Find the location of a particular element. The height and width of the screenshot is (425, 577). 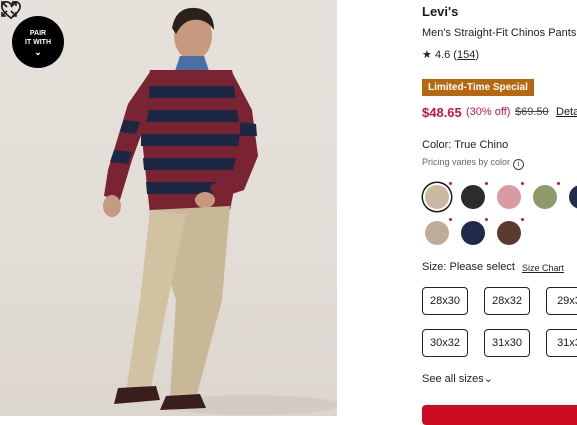

size-option: 28x32 is located at coordinates (507, 301).